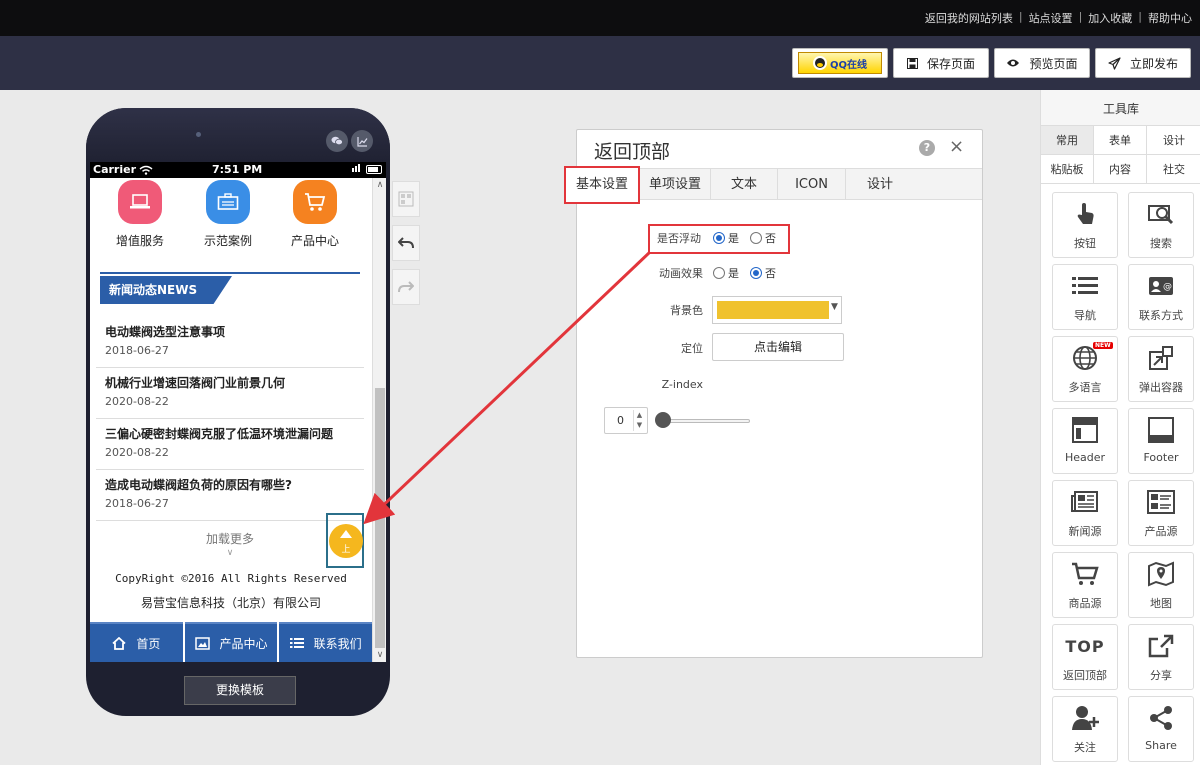 The width and height of the screenshot is (1200, 765). Describe the element at coordinates (639, 420) in the screenshot. I see `stepper-arrows-icon: ▲ ▼` at that location.